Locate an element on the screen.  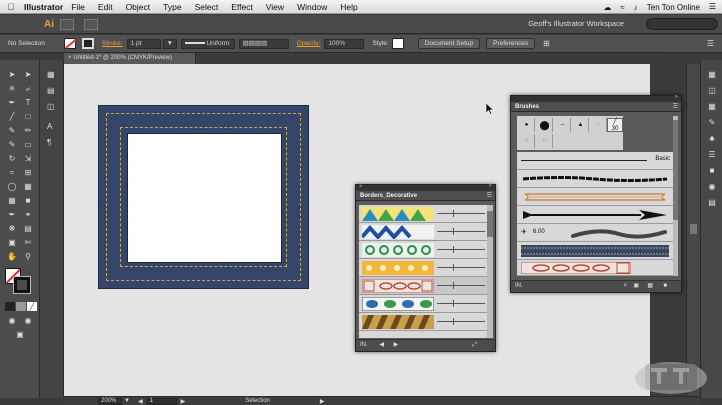
options-icon: ▣ is located at coordinates (636, 286).